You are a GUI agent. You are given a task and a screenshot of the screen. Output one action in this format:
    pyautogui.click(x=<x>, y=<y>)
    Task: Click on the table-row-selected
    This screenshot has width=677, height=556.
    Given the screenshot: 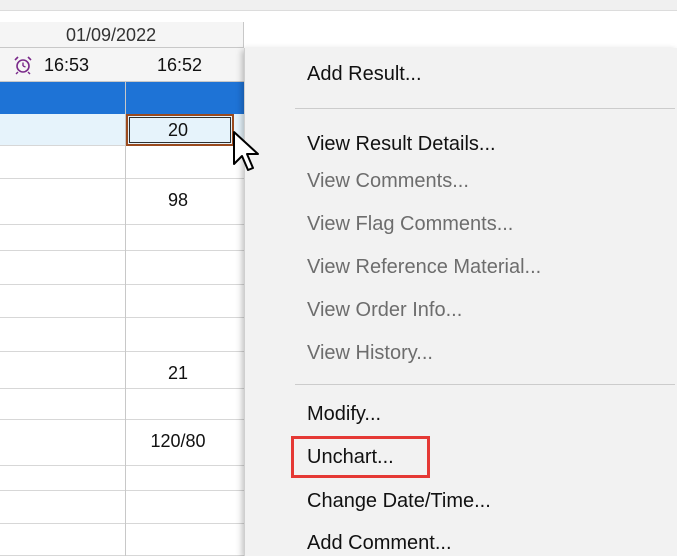 What is the action you would take?
    pyautogui.click(x=122, y=98)
    